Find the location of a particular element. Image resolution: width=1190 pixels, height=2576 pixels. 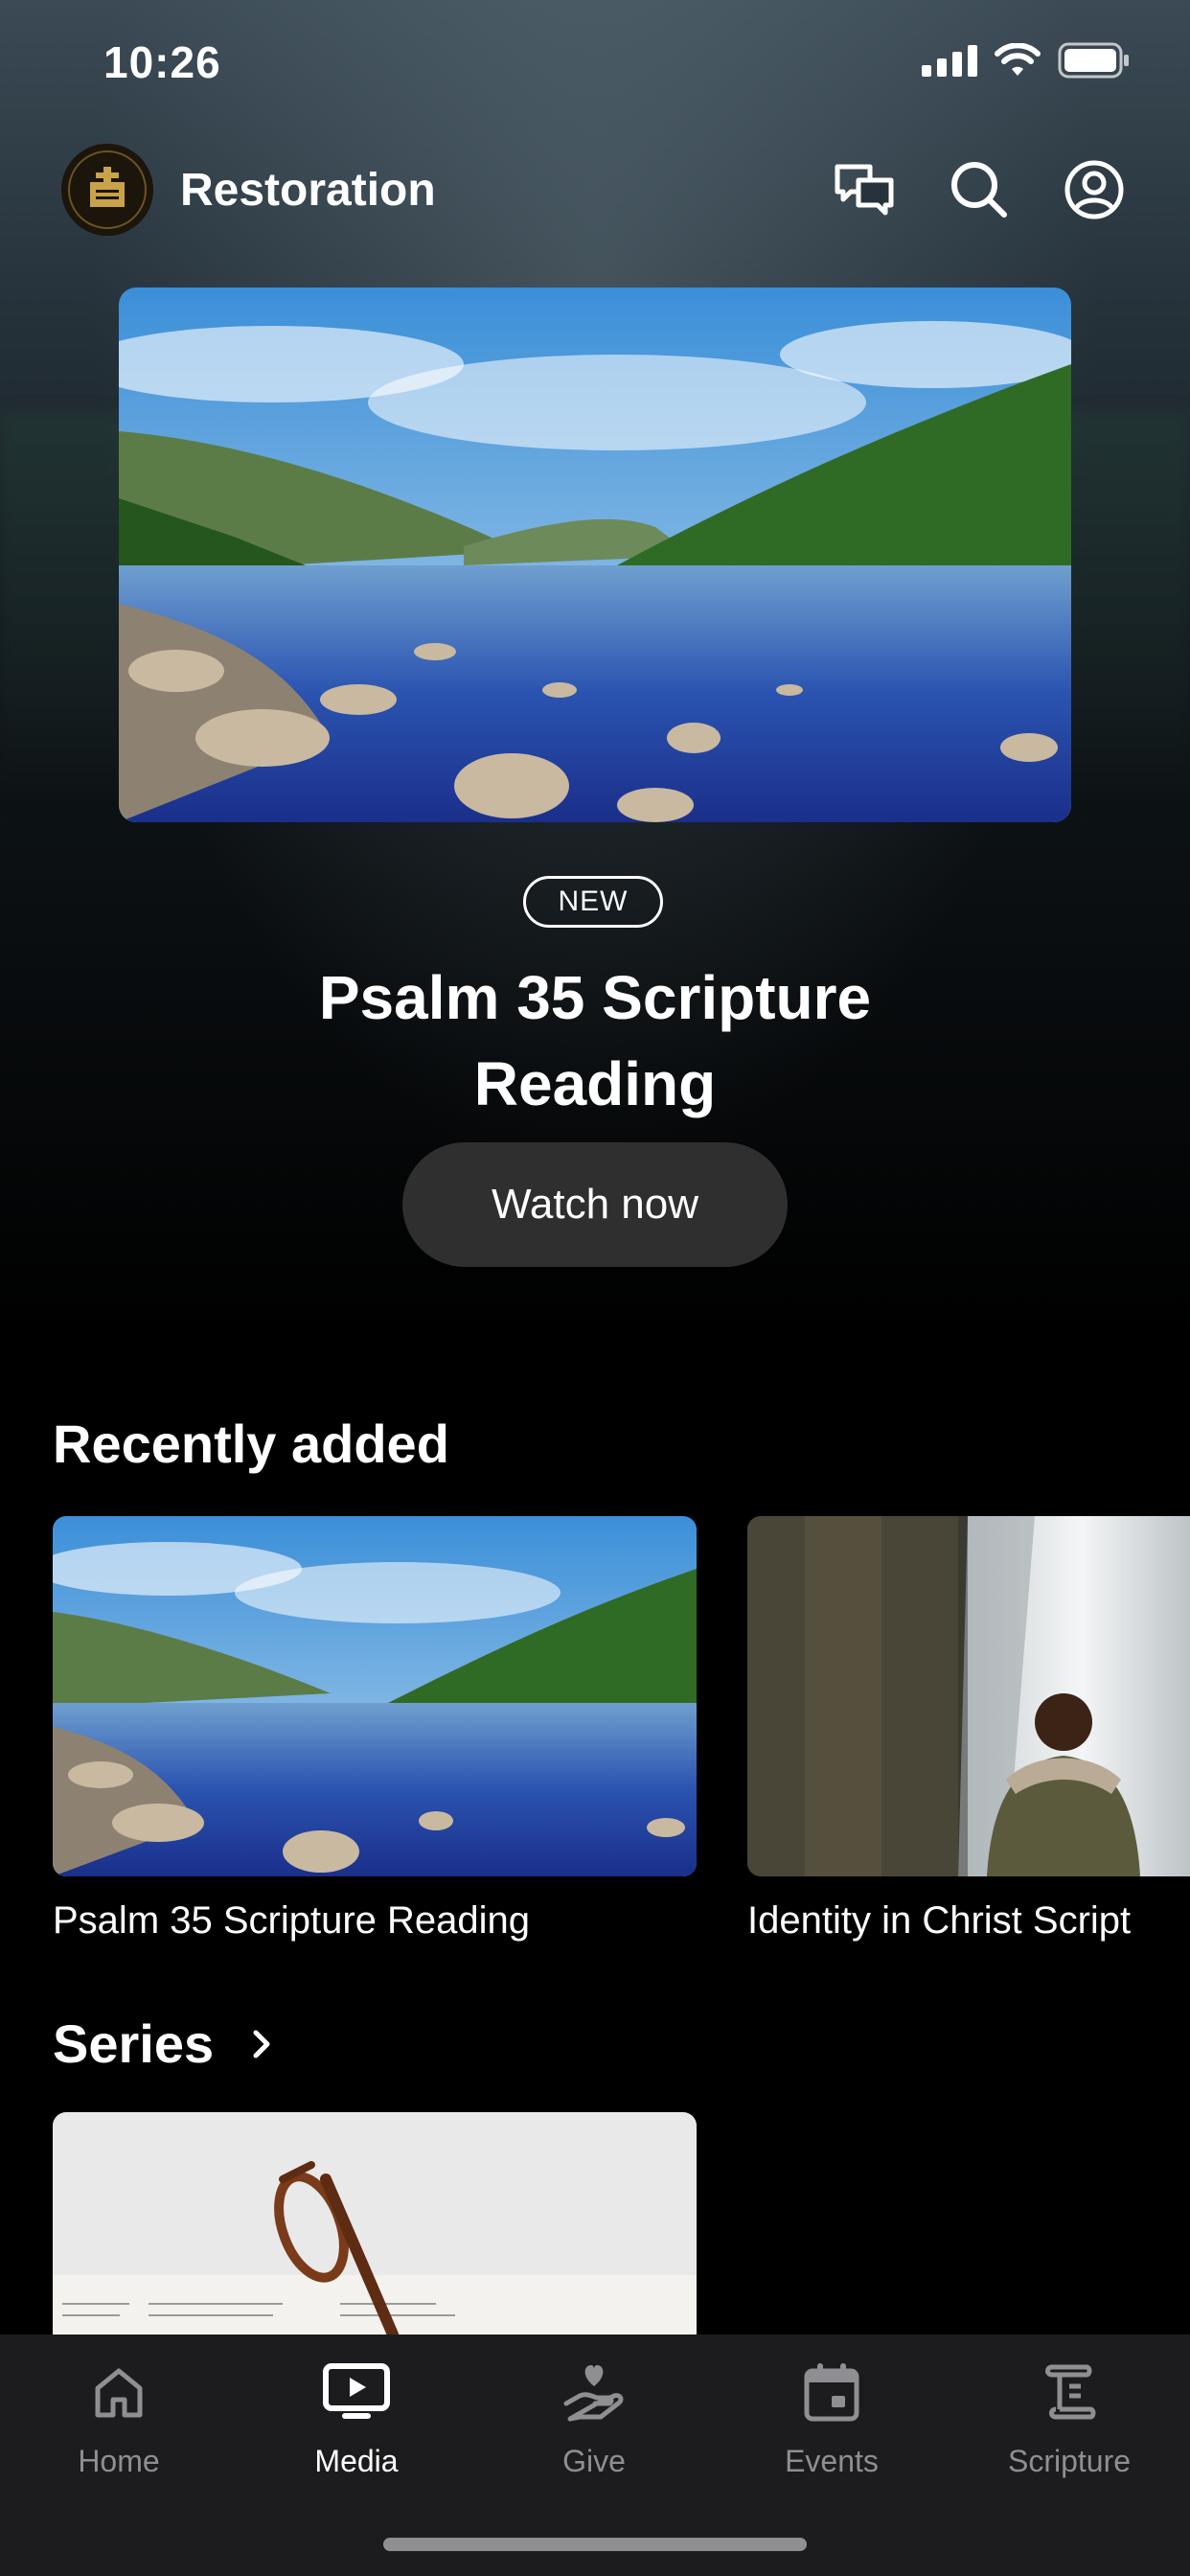

give-icon is located at coordinates (594, 2392).